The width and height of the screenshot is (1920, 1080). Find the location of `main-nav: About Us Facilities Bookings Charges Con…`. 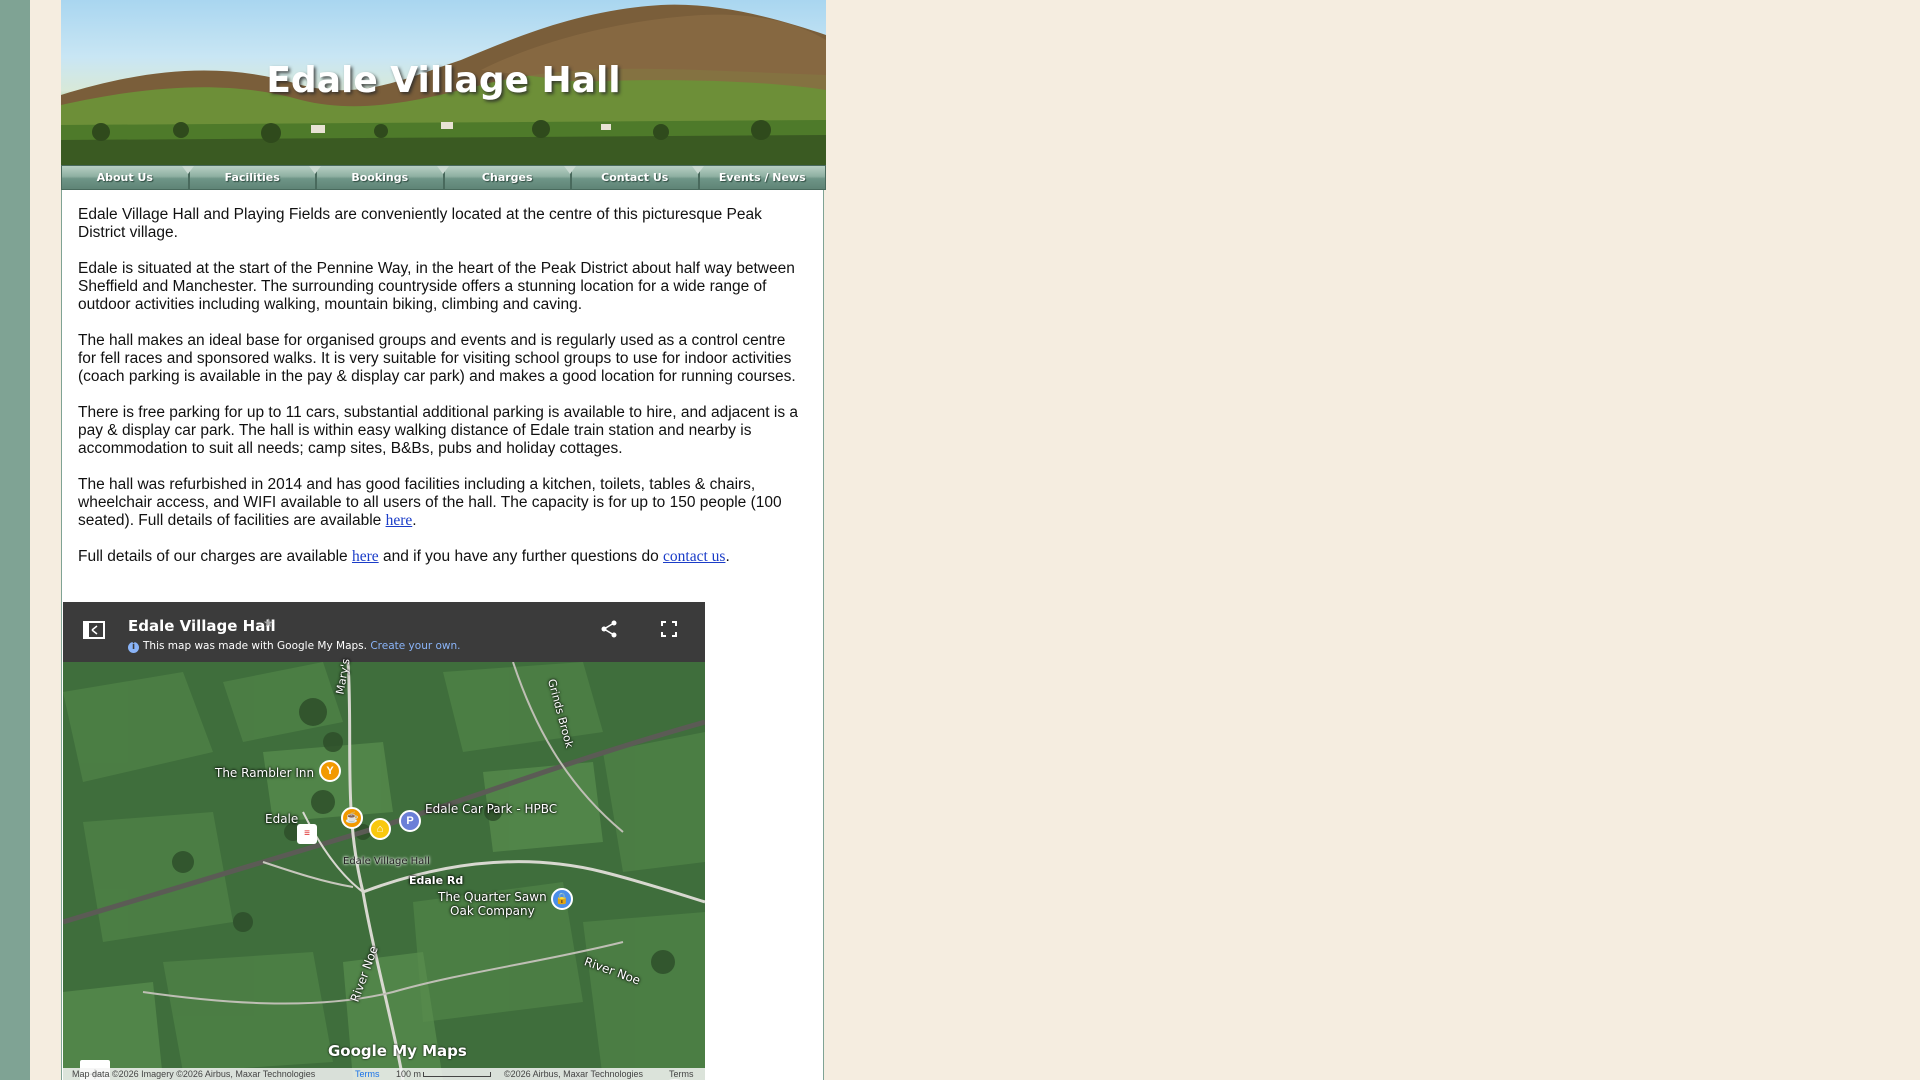

main-nav: About Us Facilities Bookings Charges Con… is located at coordinates (443, 177).